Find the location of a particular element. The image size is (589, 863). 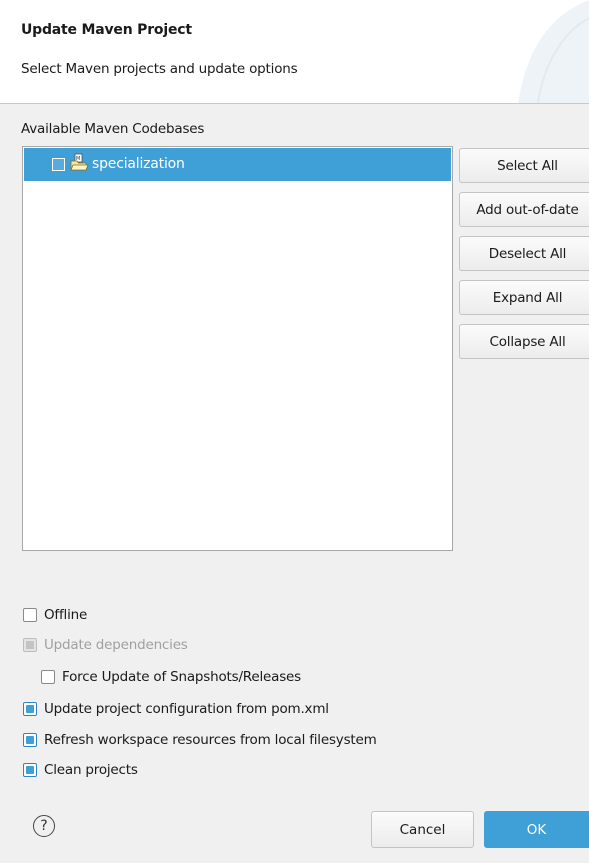

refresh-workspace-checkbox is located at coordinates (30, 740).